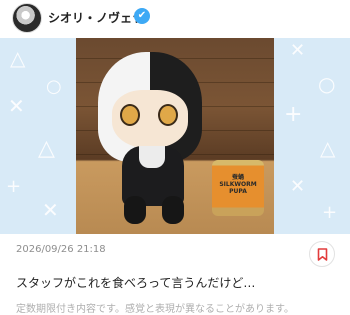  What do you see at coordinates (175, 19) in the screenshot?
I see `post-header: シオリ・ノヴェラ ✔` at bounding box center [175, 19].